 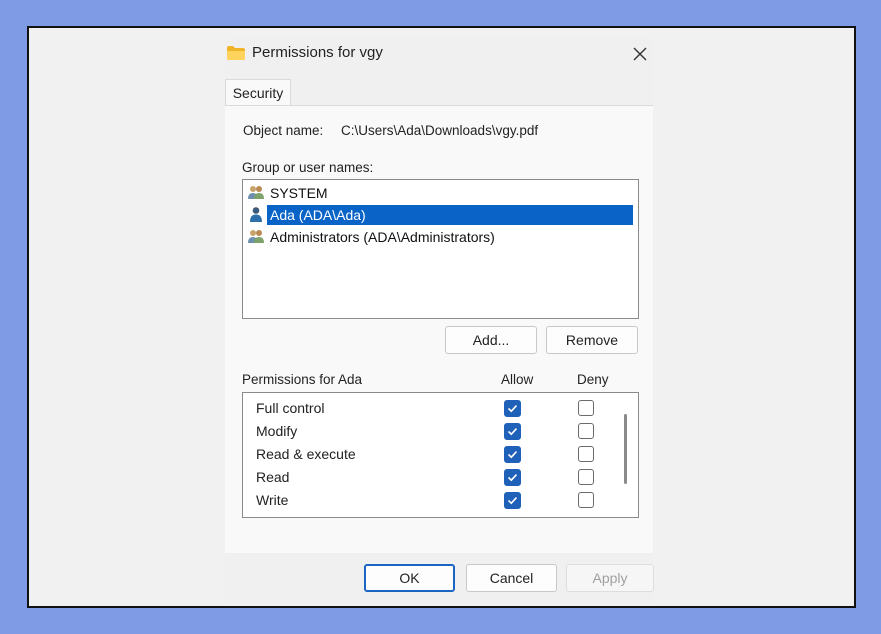 What do you see at coordinates (306, 454) in the screenshot?
I see `permission-name: Read & execute` at bounding box center [306, 454].